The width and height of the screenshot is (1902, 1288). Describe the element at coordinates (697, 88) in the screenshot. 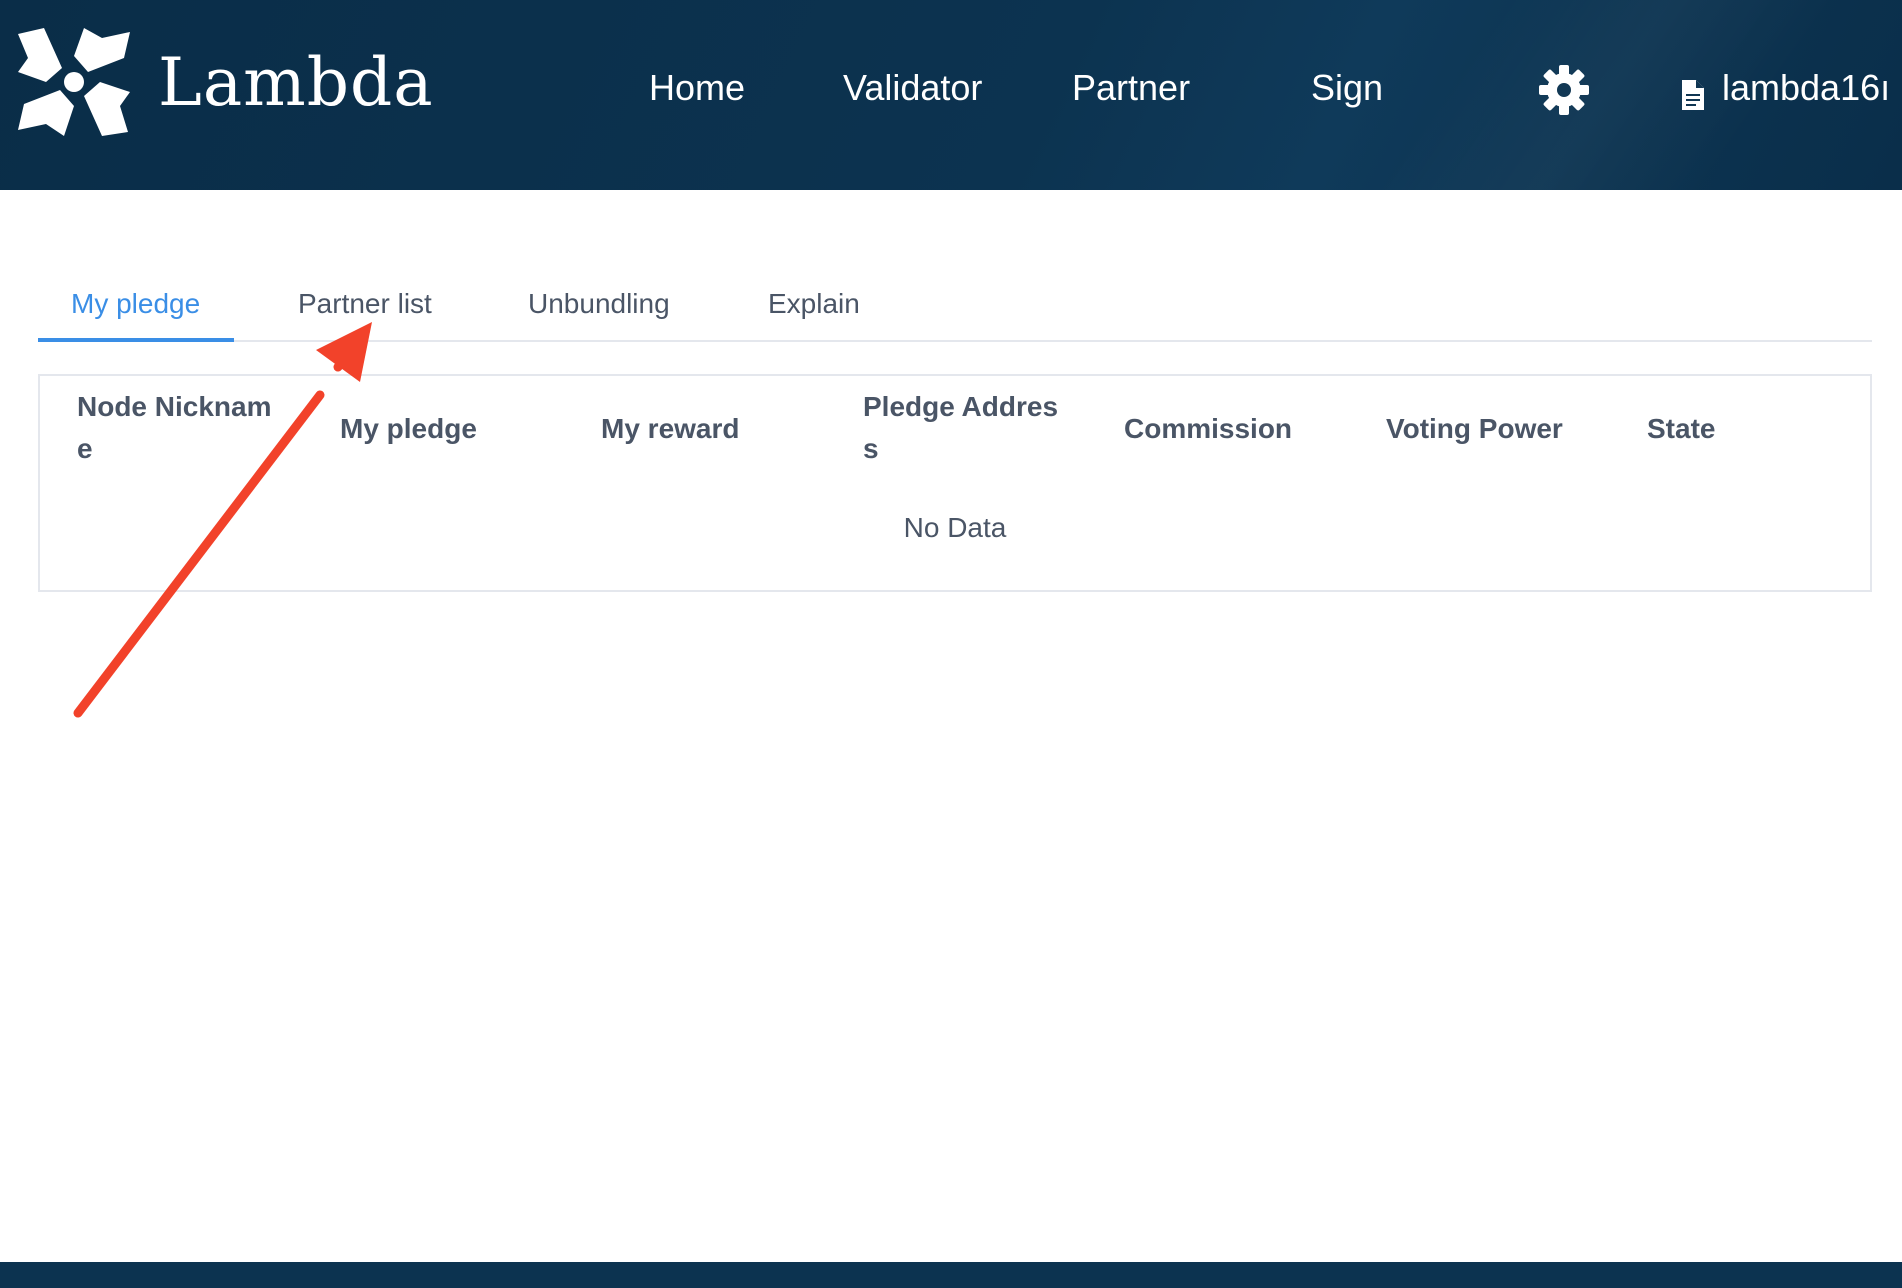

I see `nav-home: Home` at that location.